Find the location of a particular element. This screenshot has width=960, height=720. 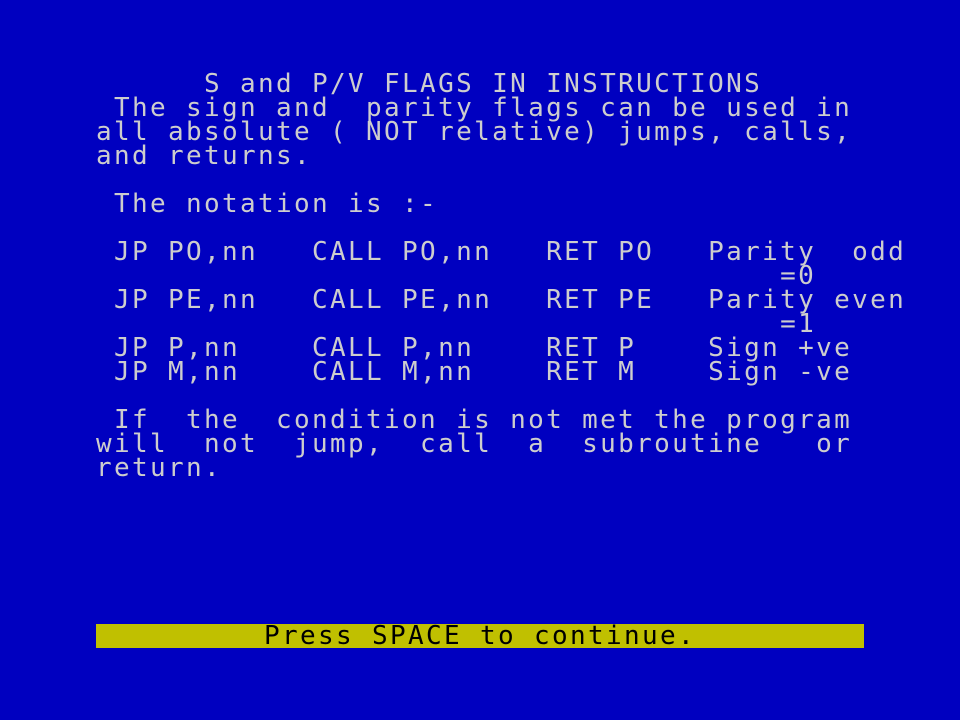

intro-line-3: and returns. is located at coordinates (204, 156).